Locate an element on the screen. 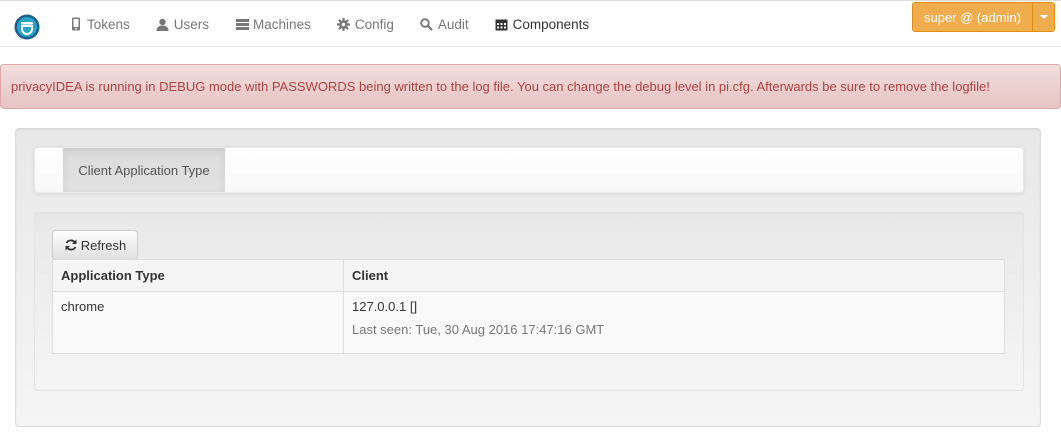 This screenshot has height=441, width=1061. user-menu-dropdown-toggle is located at coordinates (1043, 17).